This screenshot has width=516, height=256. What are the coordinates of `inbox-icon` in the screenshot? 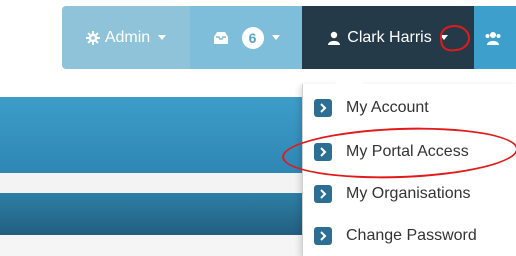 It's located at (221, 37).